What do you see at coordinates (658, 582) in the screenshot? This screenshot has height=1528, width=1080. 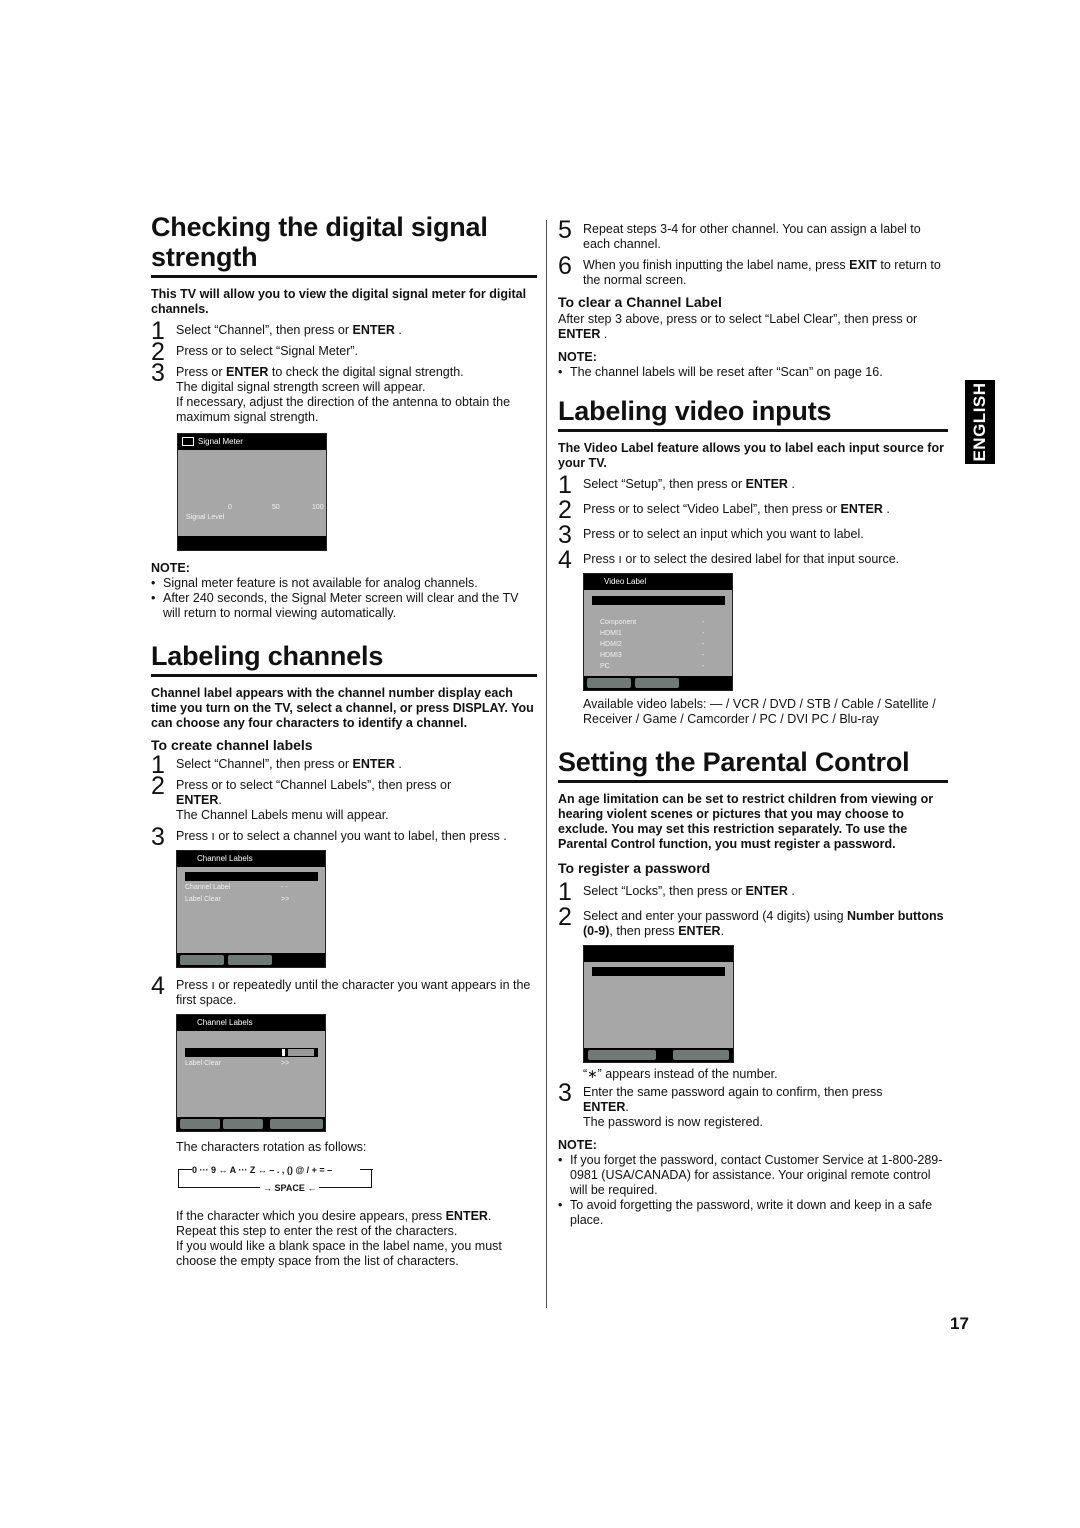 I see `osd-title-bar: Video Label` at bounding box center [658, 582].